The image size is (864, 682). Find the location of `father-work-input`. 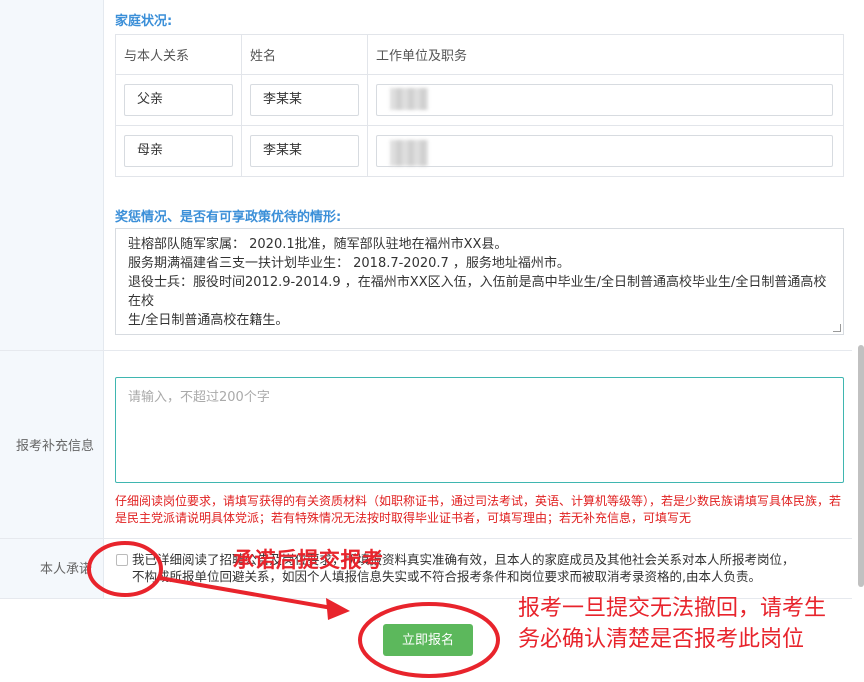

father-work-input is located at coordinates (604, 100).